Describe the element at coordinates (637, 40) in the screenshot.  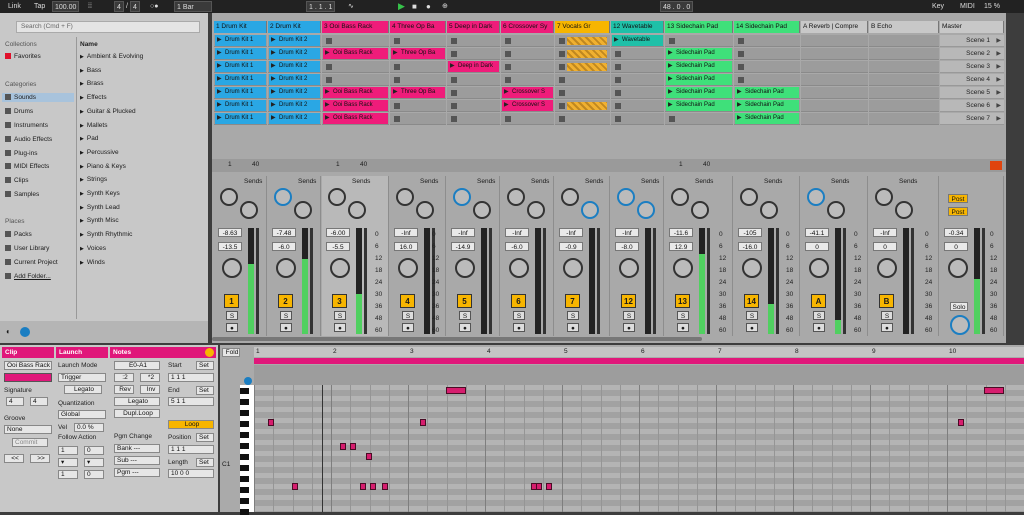
I see `clip: Wavetable` at that location.